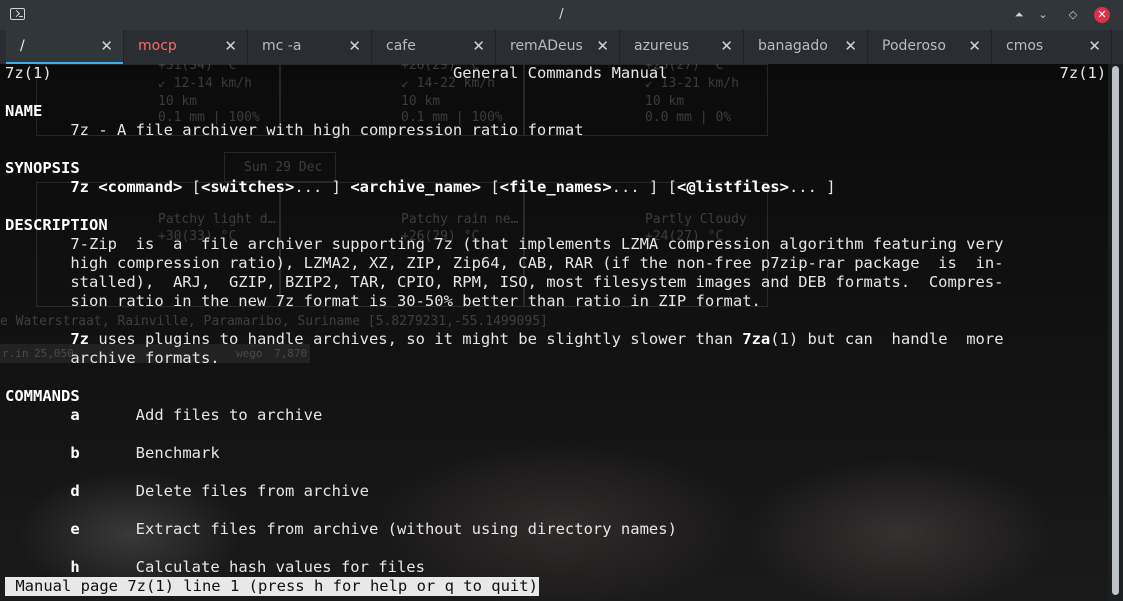  Describe the element at coordinates (79, 339) in the screenshot. I see `plugins-cmd: 7z` at that location.